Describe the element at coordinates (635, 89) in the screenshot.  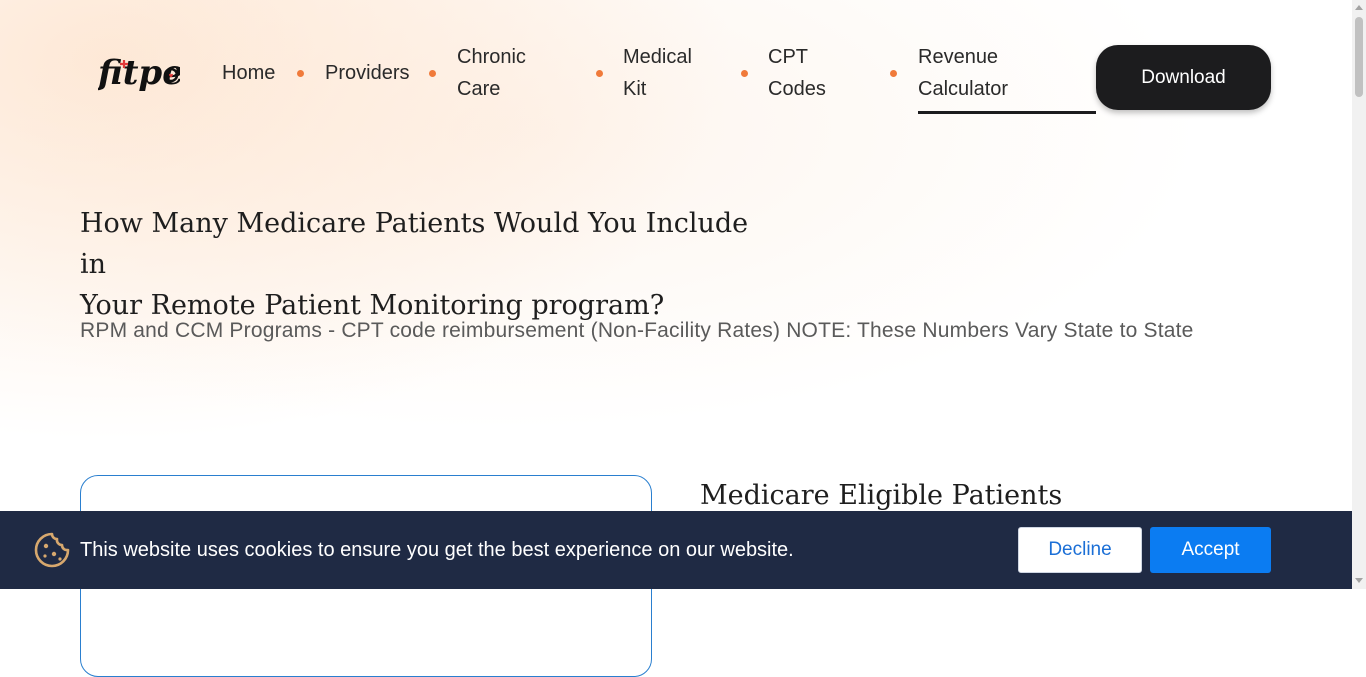
I see `nav-medical-kit-line2: Kit` at that location.